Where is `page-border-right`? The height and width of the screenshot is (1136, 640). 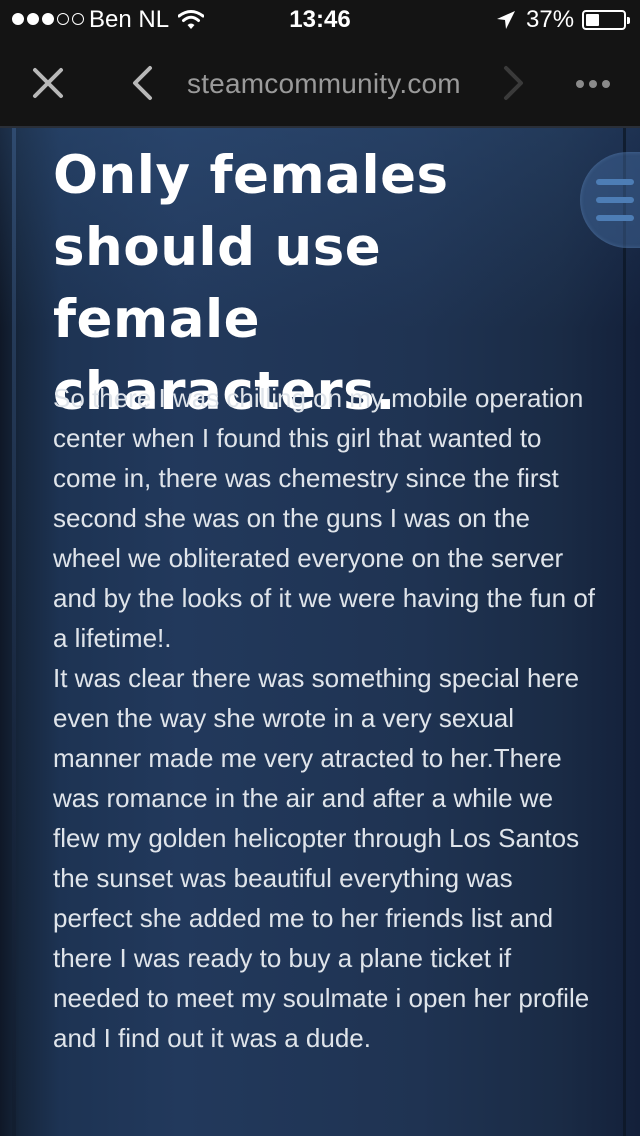 page-border-right is located at coordinates (624, 632).